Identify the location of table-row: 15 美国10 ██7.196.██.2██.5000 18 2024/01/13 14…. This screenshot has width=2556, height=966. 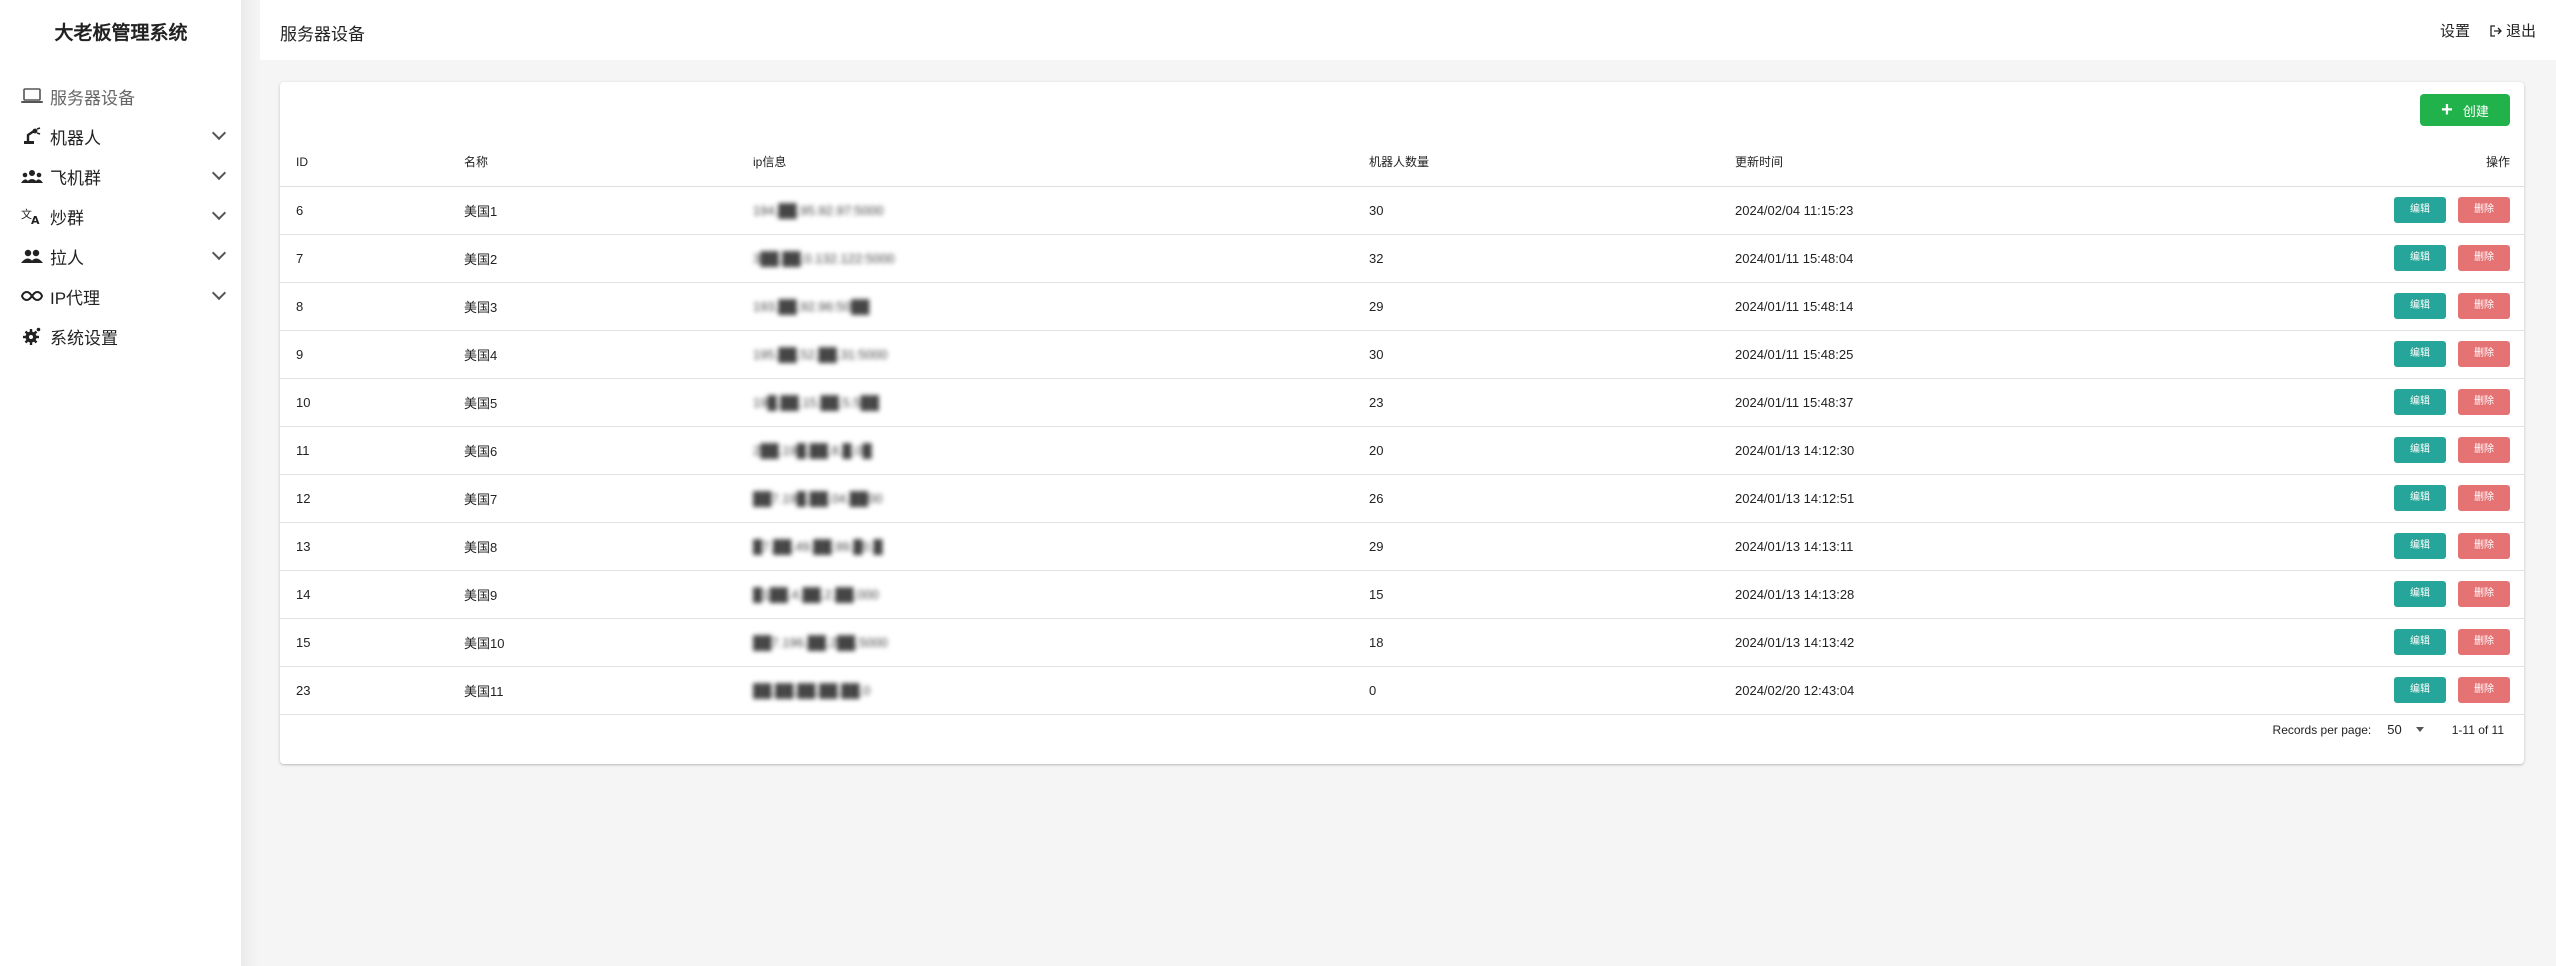
(1402, 642).